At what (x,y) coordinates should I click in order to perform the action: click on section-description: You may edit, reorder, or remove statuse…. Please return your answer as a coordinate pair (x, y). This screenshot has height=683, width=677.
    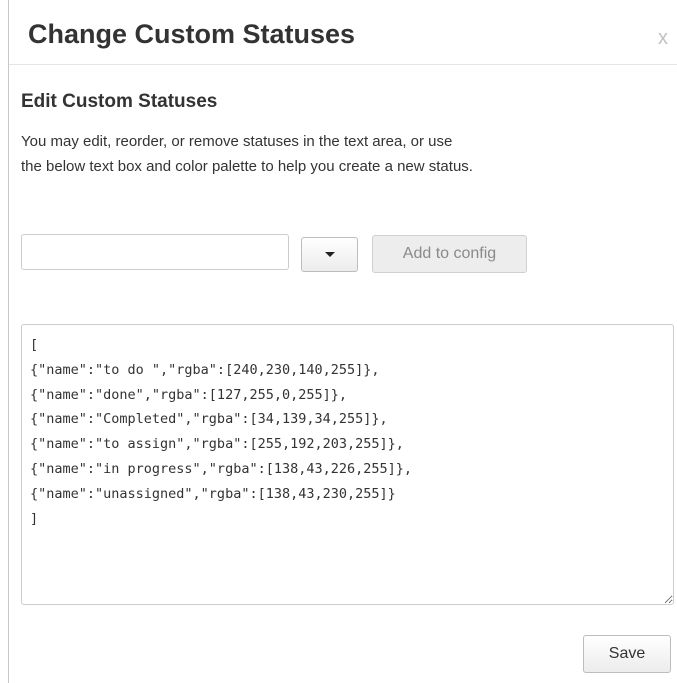
    Looking at the image, I should click on (321, 154).